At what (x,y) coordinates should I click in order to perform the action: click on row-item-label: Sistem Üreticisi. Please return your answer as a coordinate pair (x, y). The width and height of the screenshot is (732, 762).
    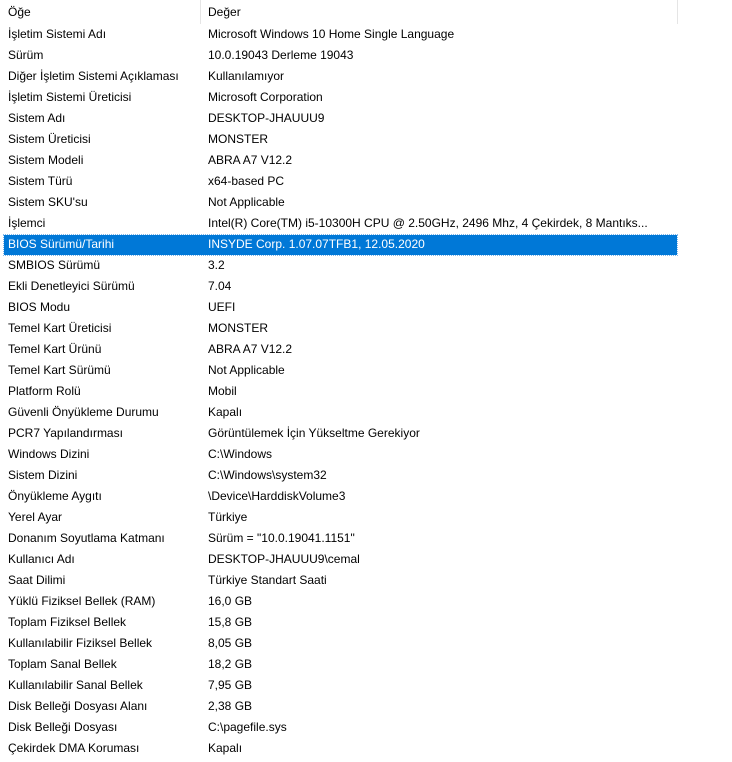
    Looking at the image, I should click on (49, 139).